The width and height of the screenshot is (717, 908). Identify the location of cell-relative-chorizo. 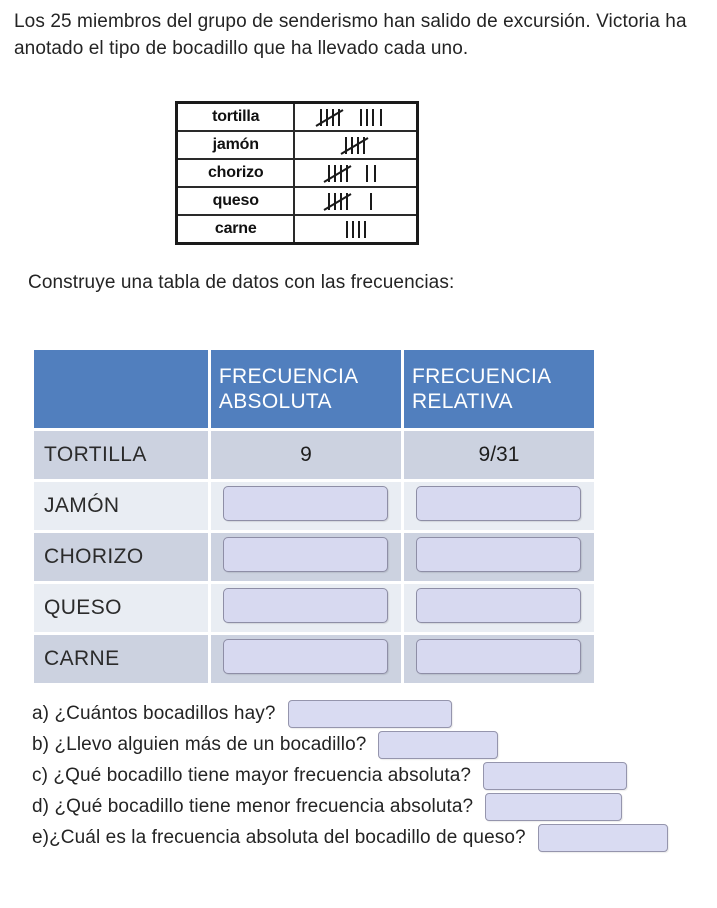
(498, 558).